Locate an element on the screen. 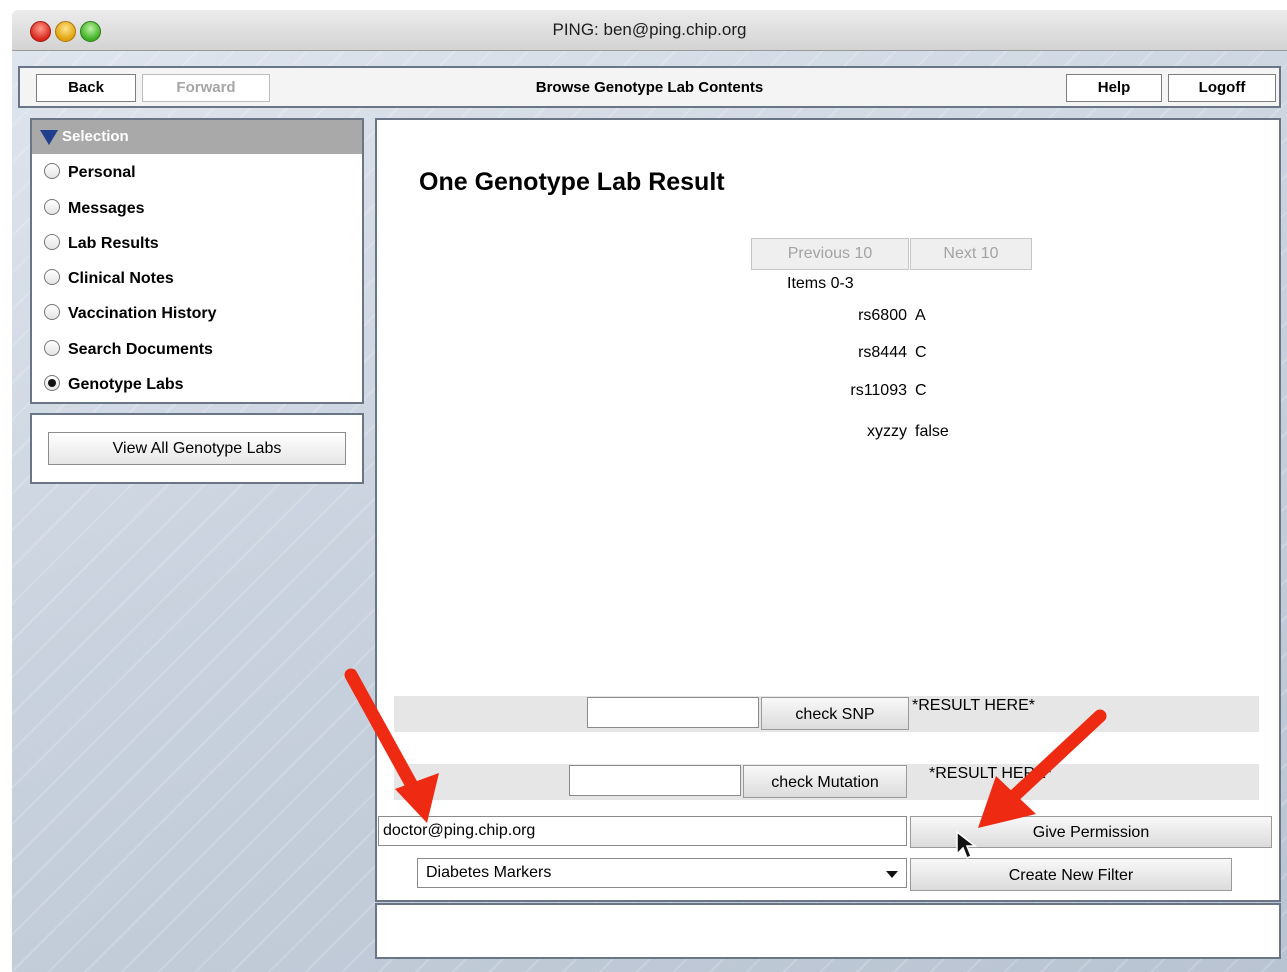 This screenshot has width=1287, height=972. view-all-panel: View All Genotype Labs is located at coordinates (197, 448).